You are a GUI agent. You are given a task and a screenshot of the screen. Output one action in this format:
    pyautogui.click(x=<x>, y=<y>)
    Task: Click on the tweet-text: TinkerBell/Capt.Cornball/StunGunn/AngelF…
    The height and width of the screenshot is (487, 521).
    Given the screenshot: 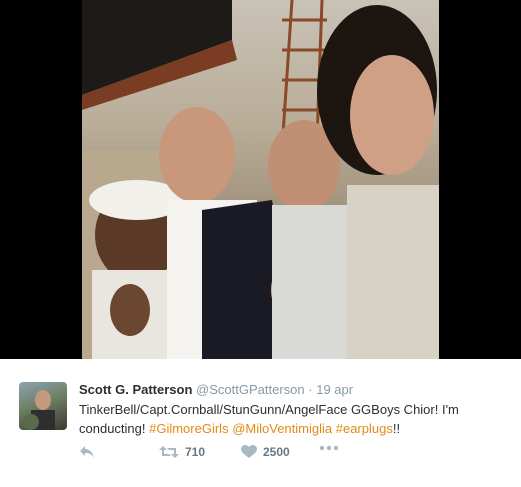 What is the action you would take?
    pyautogui.click(x=289, y=419)
    